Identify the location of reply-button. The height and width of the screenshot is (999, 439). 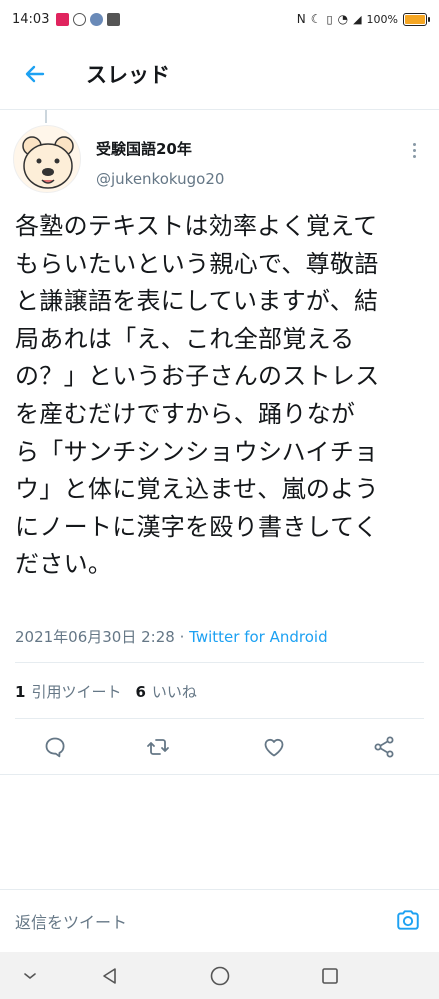
(55, 747).